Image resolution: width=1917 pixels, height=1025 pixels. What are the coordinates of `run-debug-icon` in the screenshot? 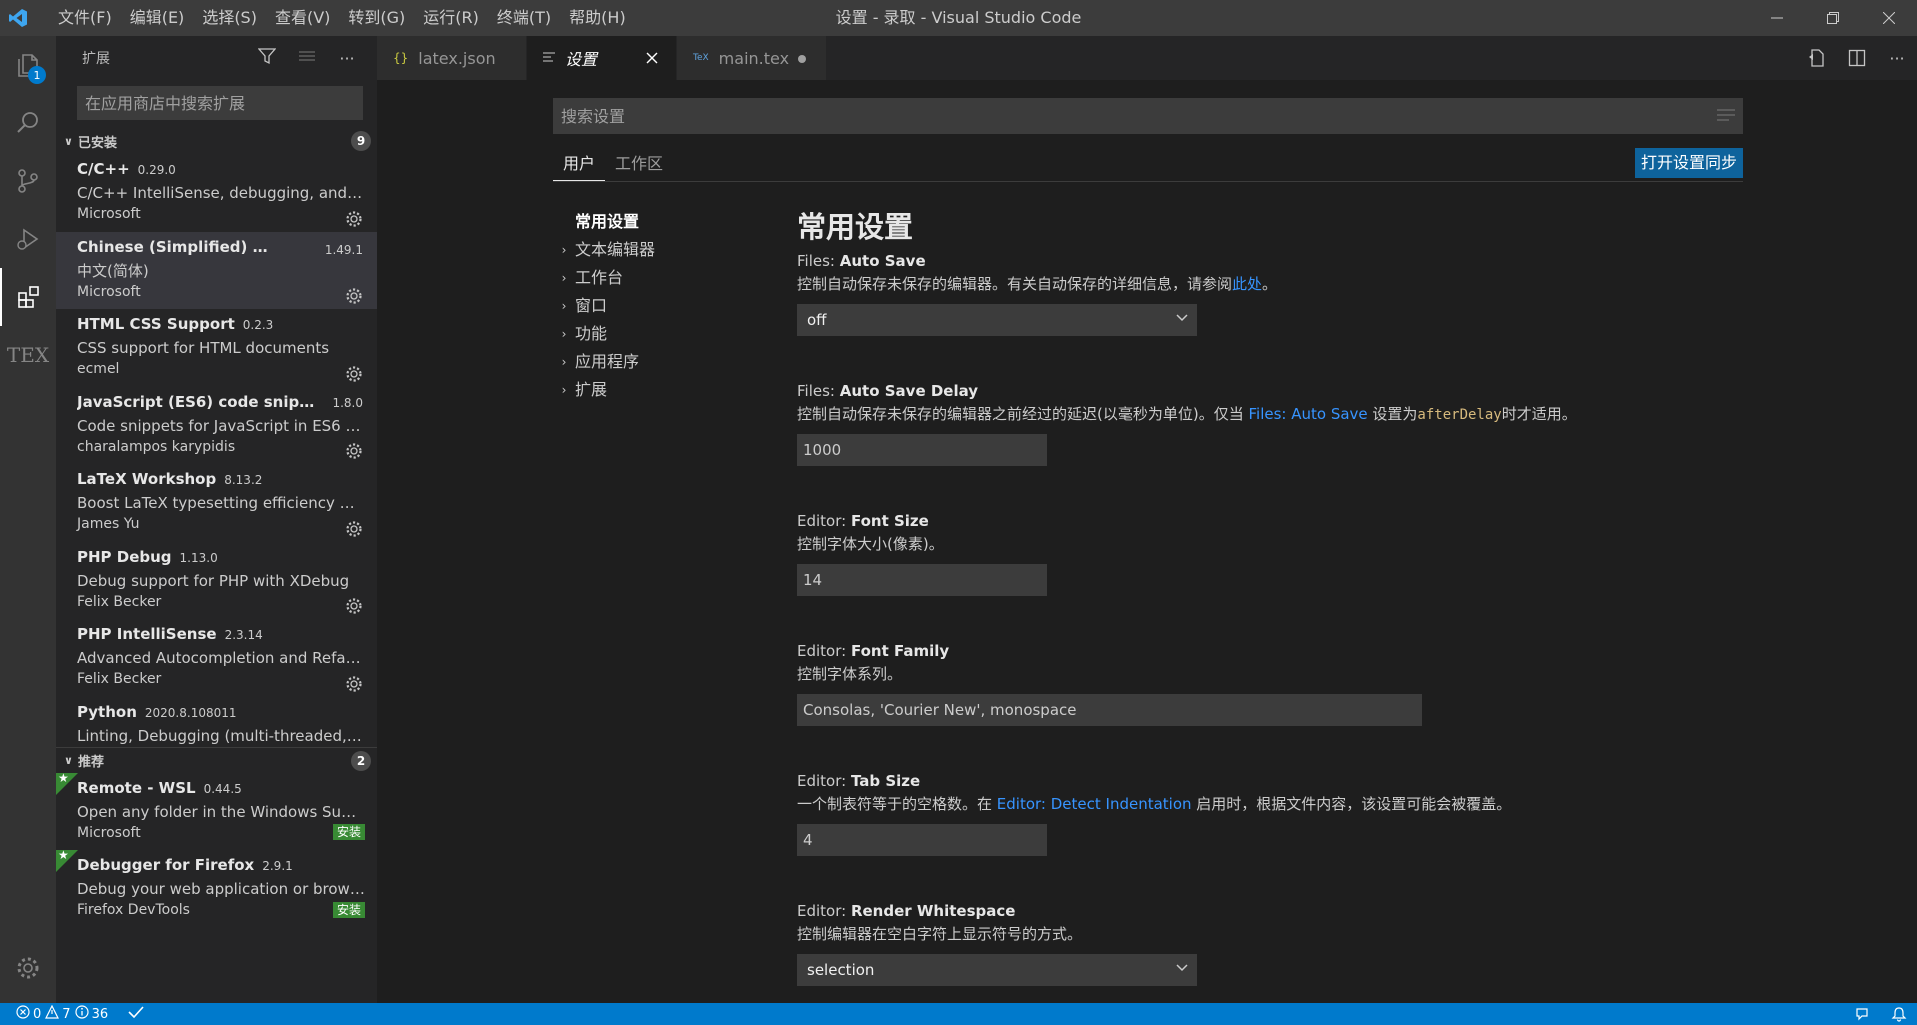 It's located at (28, 239).